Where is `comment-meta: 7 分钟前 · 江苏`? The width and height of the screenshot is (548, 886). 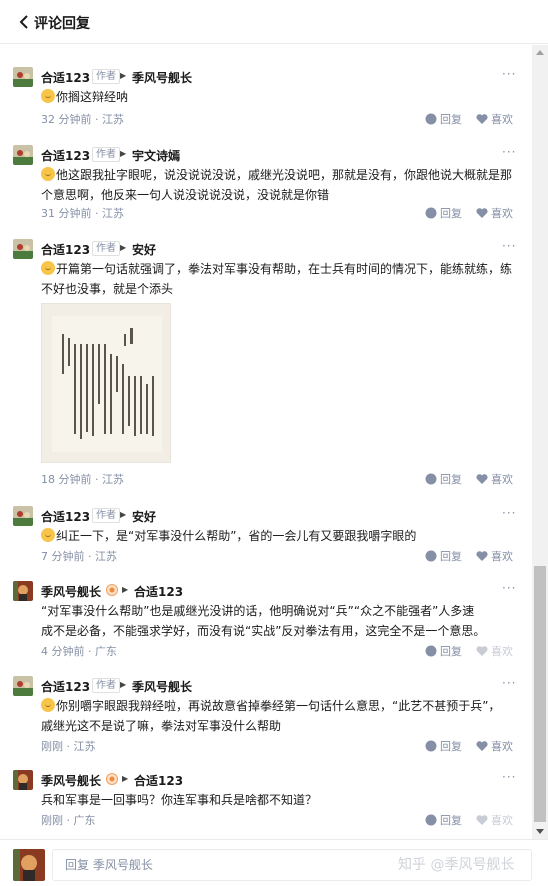
comment-meta: 7 分钟前 · 江苏 is located at coordinates (79, 556).